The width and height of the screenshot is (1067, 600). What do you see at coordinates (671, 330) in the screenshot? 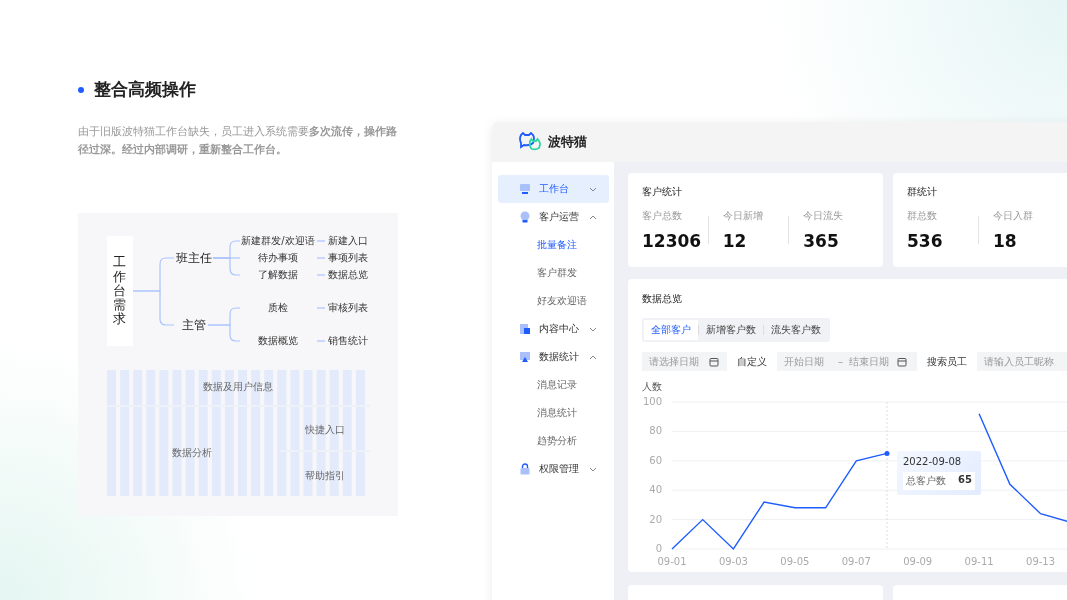
I see `filter-tab: 全部客户` at bounding box center [671, 330].